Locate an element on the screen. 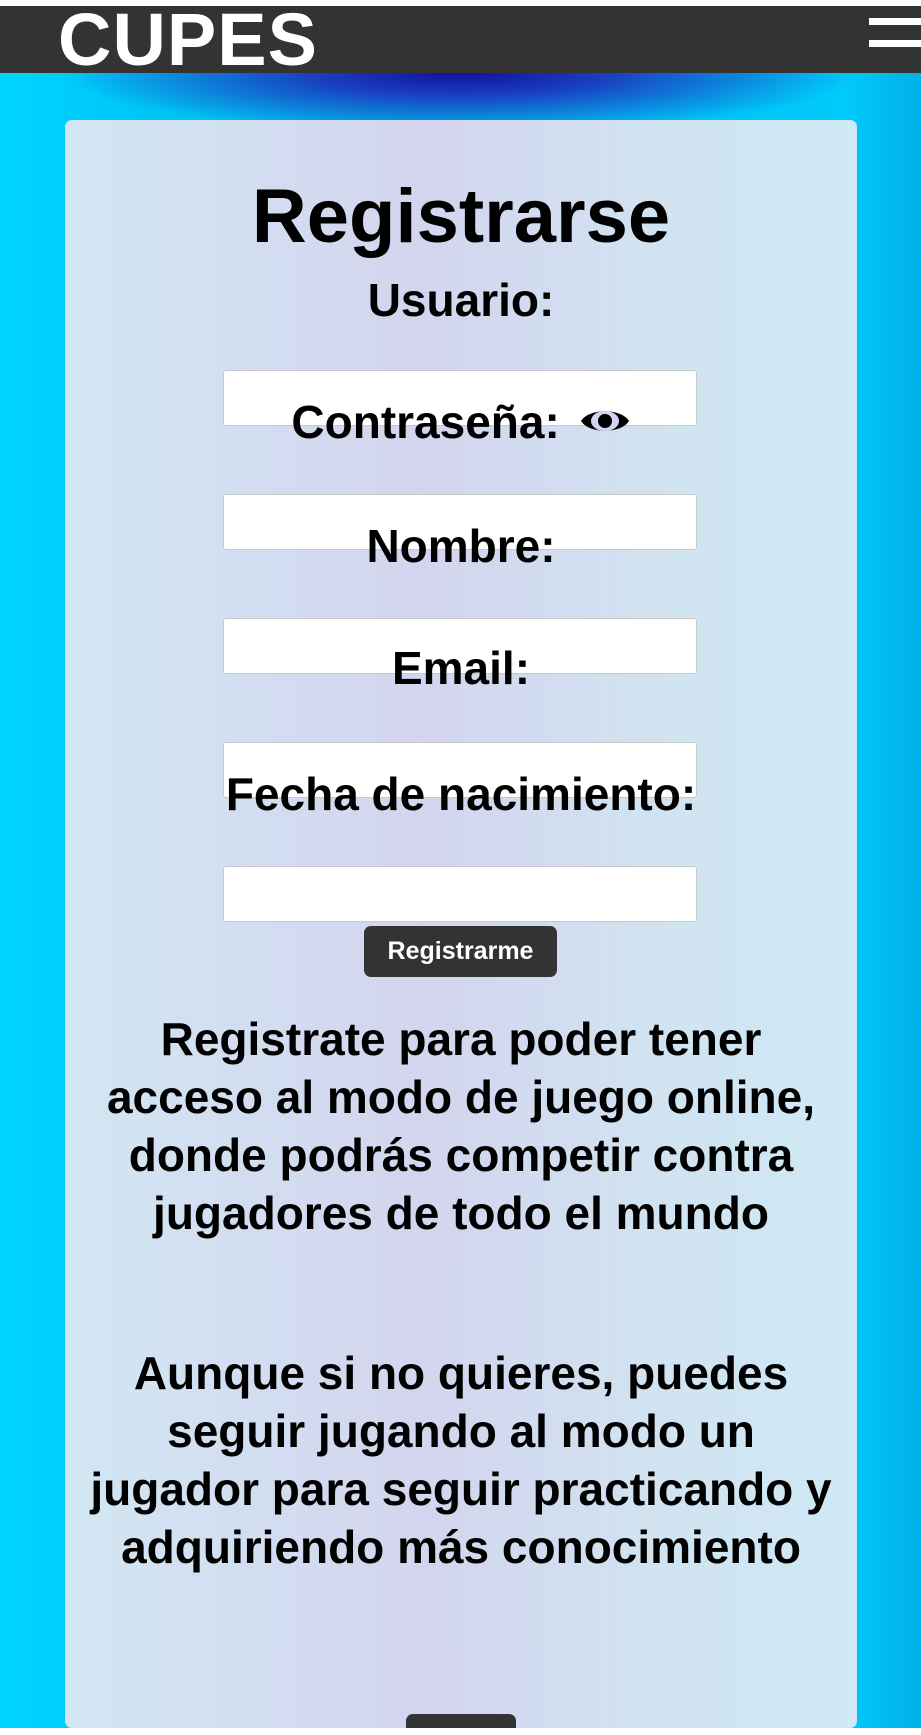  eye-icon is located at coordinates (605, 422).